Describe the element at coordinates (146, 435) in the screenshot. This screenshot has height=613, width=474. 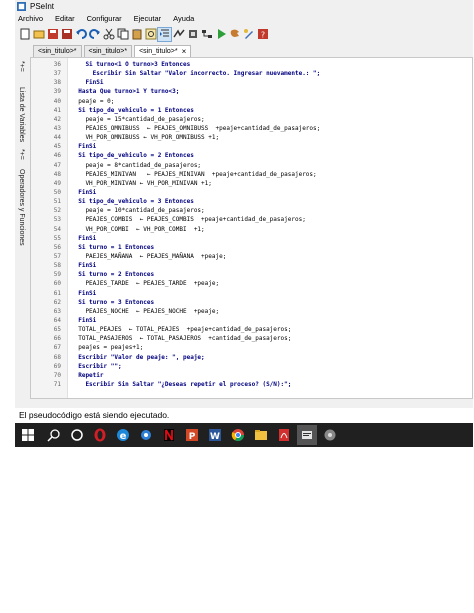
I see `app-icon` at that location.